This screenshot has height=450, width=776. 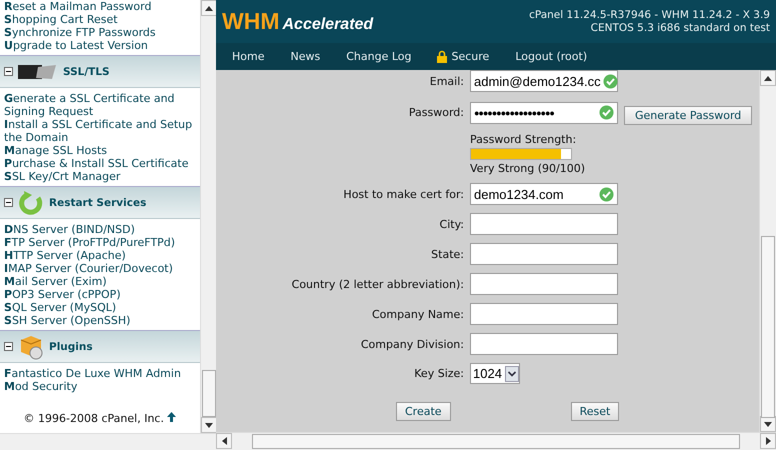 What do you see at coordinates (31, 347) in the screenshot?
I see `package-icon` at bounding box center [31, 347].